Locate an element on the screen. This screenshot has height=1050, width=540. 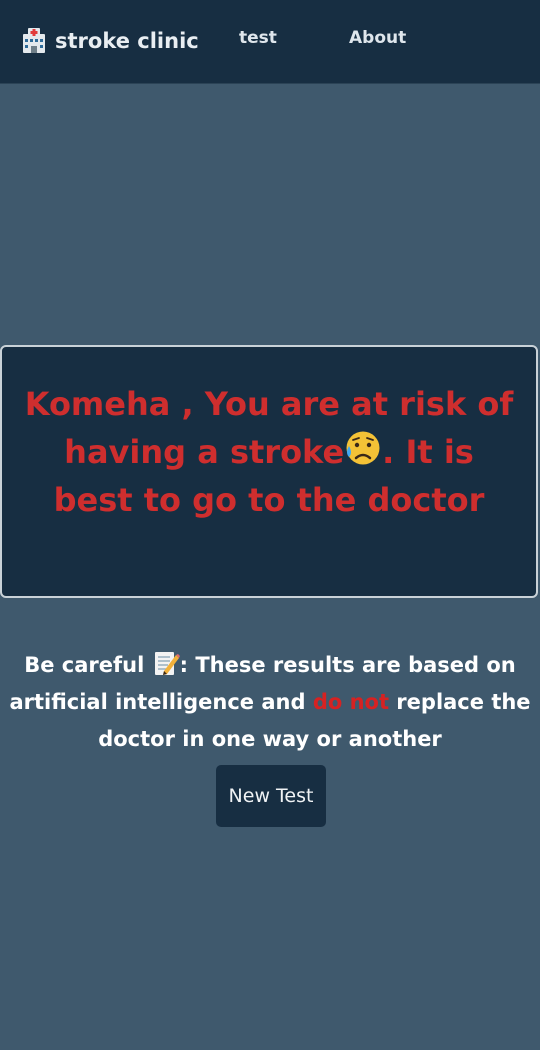
warning-lead: Be careful is located at coordinates (84, 665).